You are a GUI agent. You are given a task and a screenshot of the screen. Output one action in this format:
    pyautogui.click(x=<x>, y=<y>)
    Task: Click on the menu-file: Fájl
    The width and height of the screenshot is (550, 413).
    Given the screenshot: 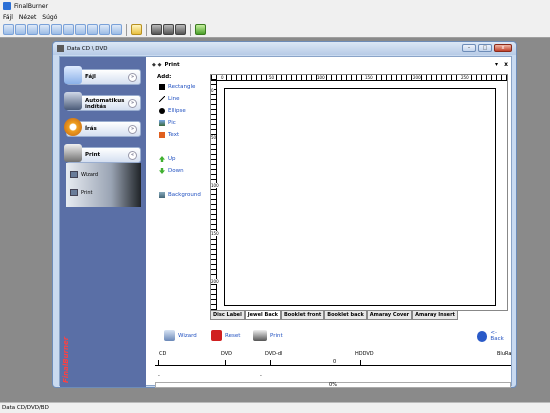 What is the action you would take?
    pyautogui.click(x=8, y=17)
    